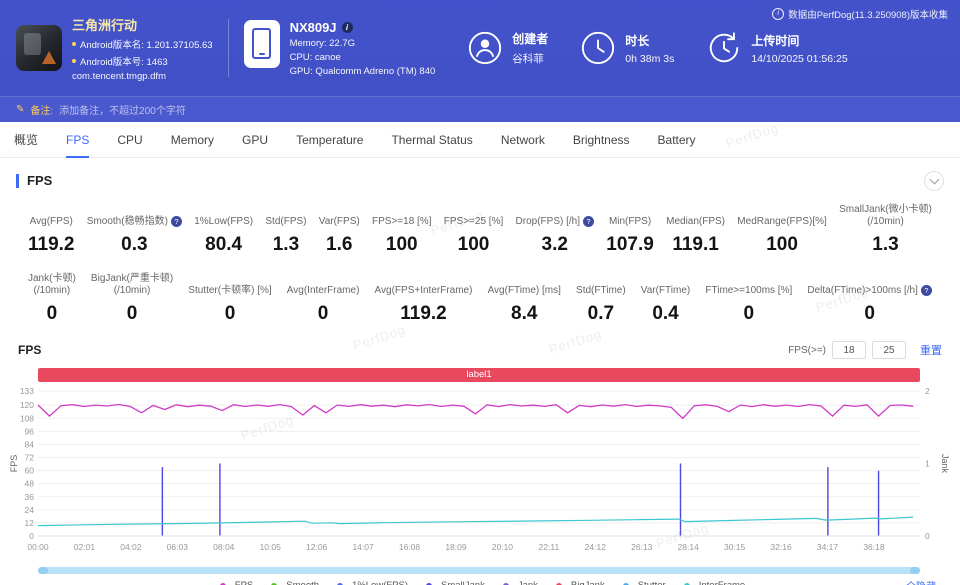 The image size is (960, 585). I want to click on legend-label: BigJank, so click(588, 582).